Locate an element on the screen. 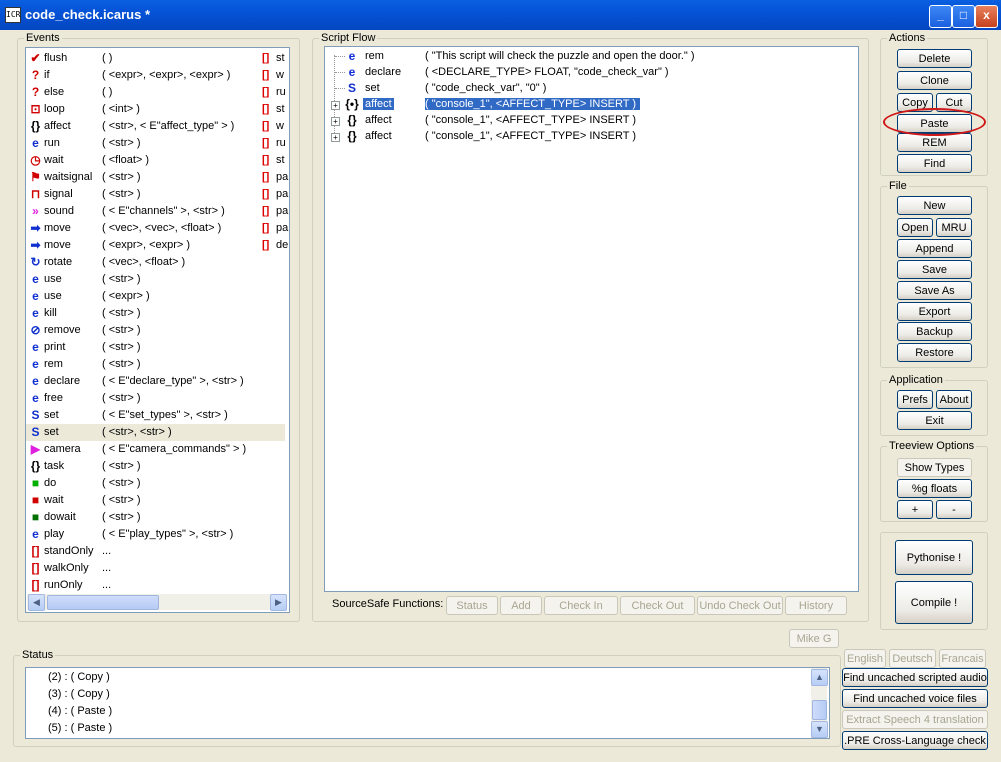  scroll-down-icon: ▼ is located at coordinates (819, 729).